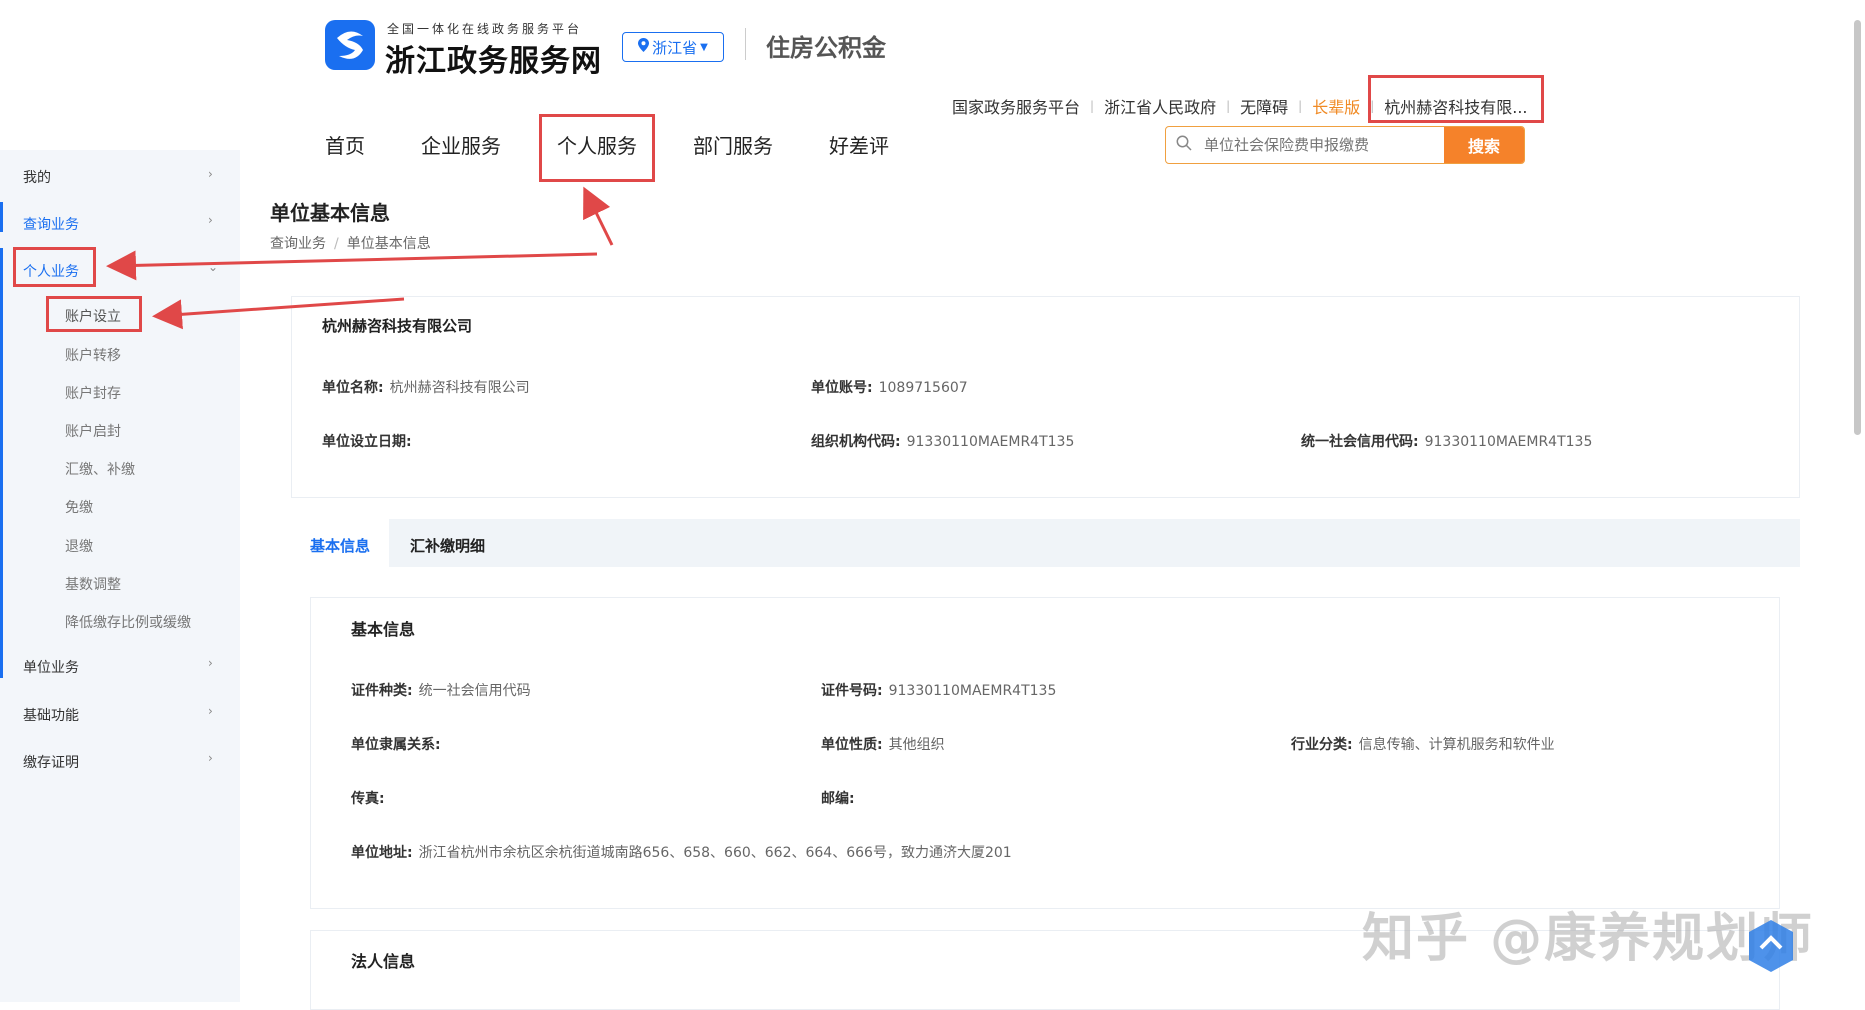  I want to click on annotation-arrows, so click(360, 258).